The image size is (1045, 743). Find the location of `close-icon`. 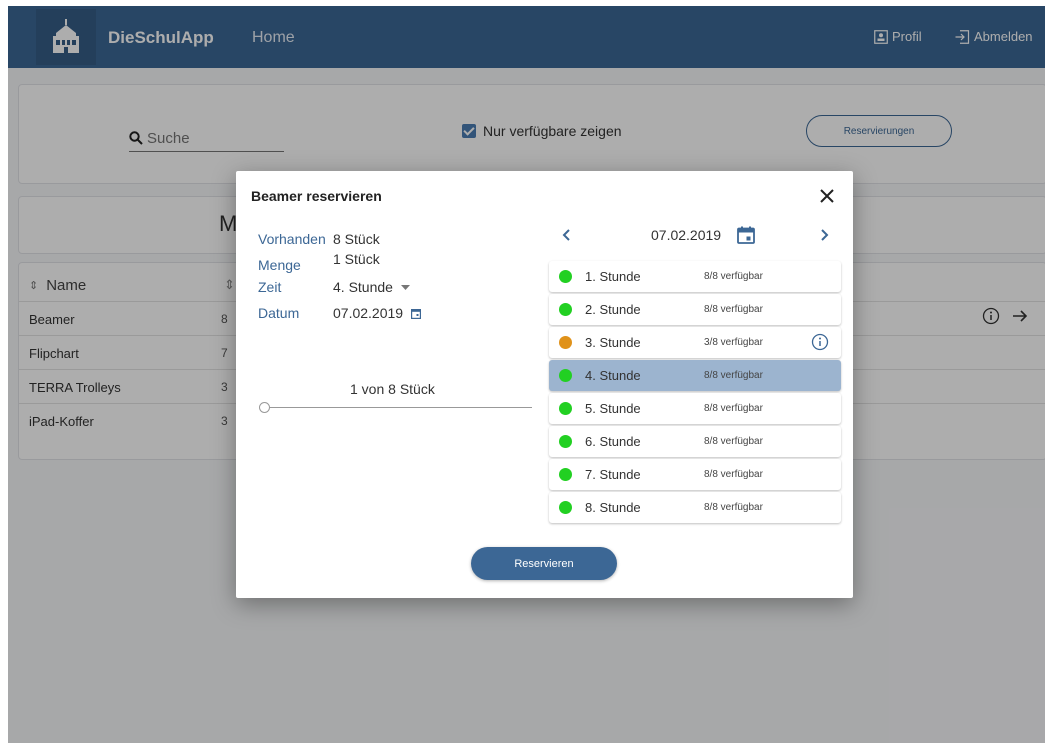

close-icon is located at coordinates (827, 196).